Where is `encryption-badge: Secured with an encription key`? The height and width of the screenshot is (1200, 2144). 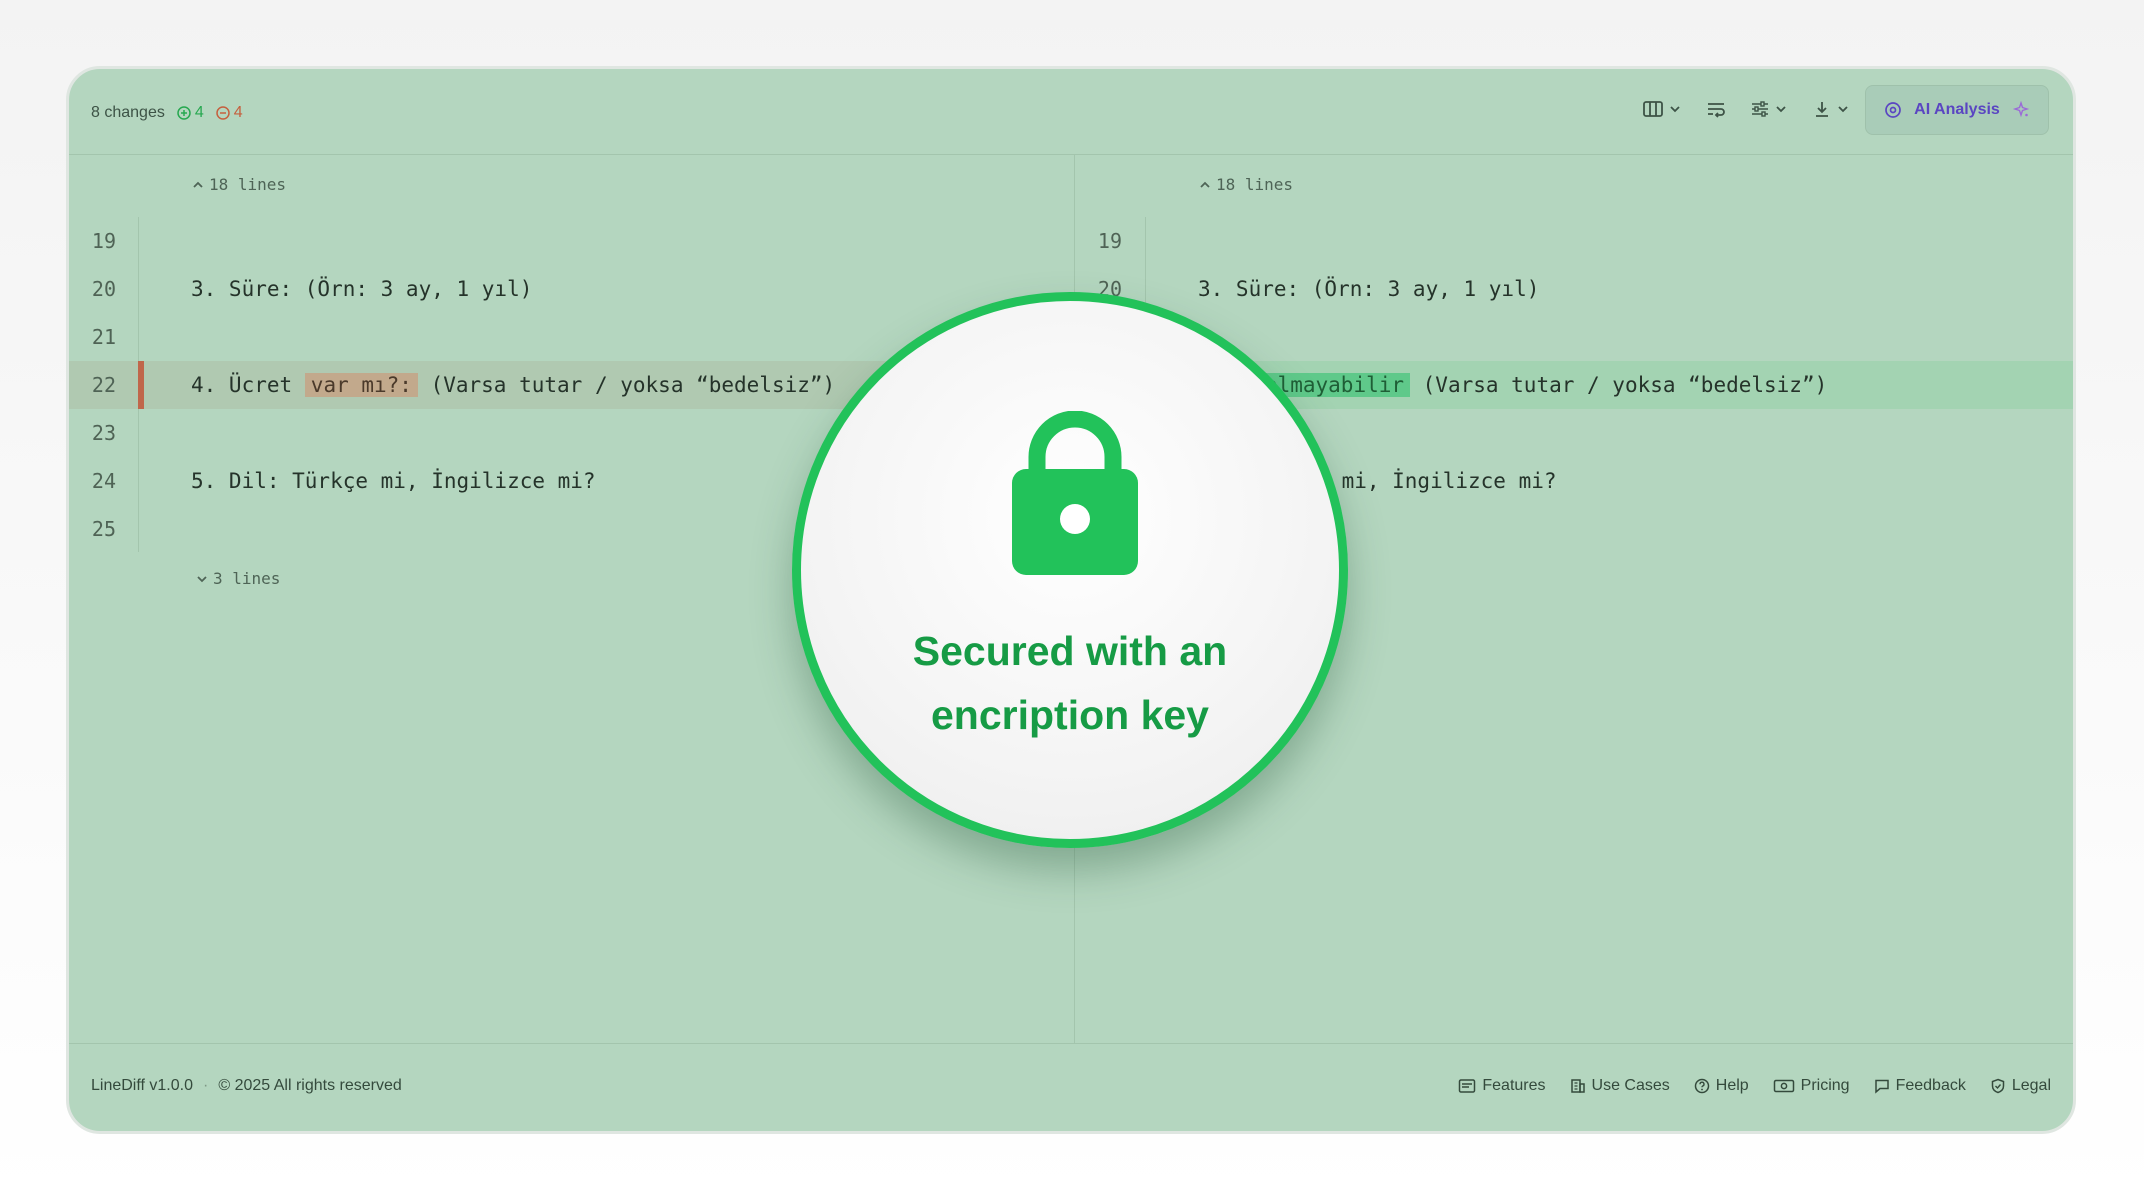 encryption-badge: Secured with an encription key is located at coordinates (1070, 570).